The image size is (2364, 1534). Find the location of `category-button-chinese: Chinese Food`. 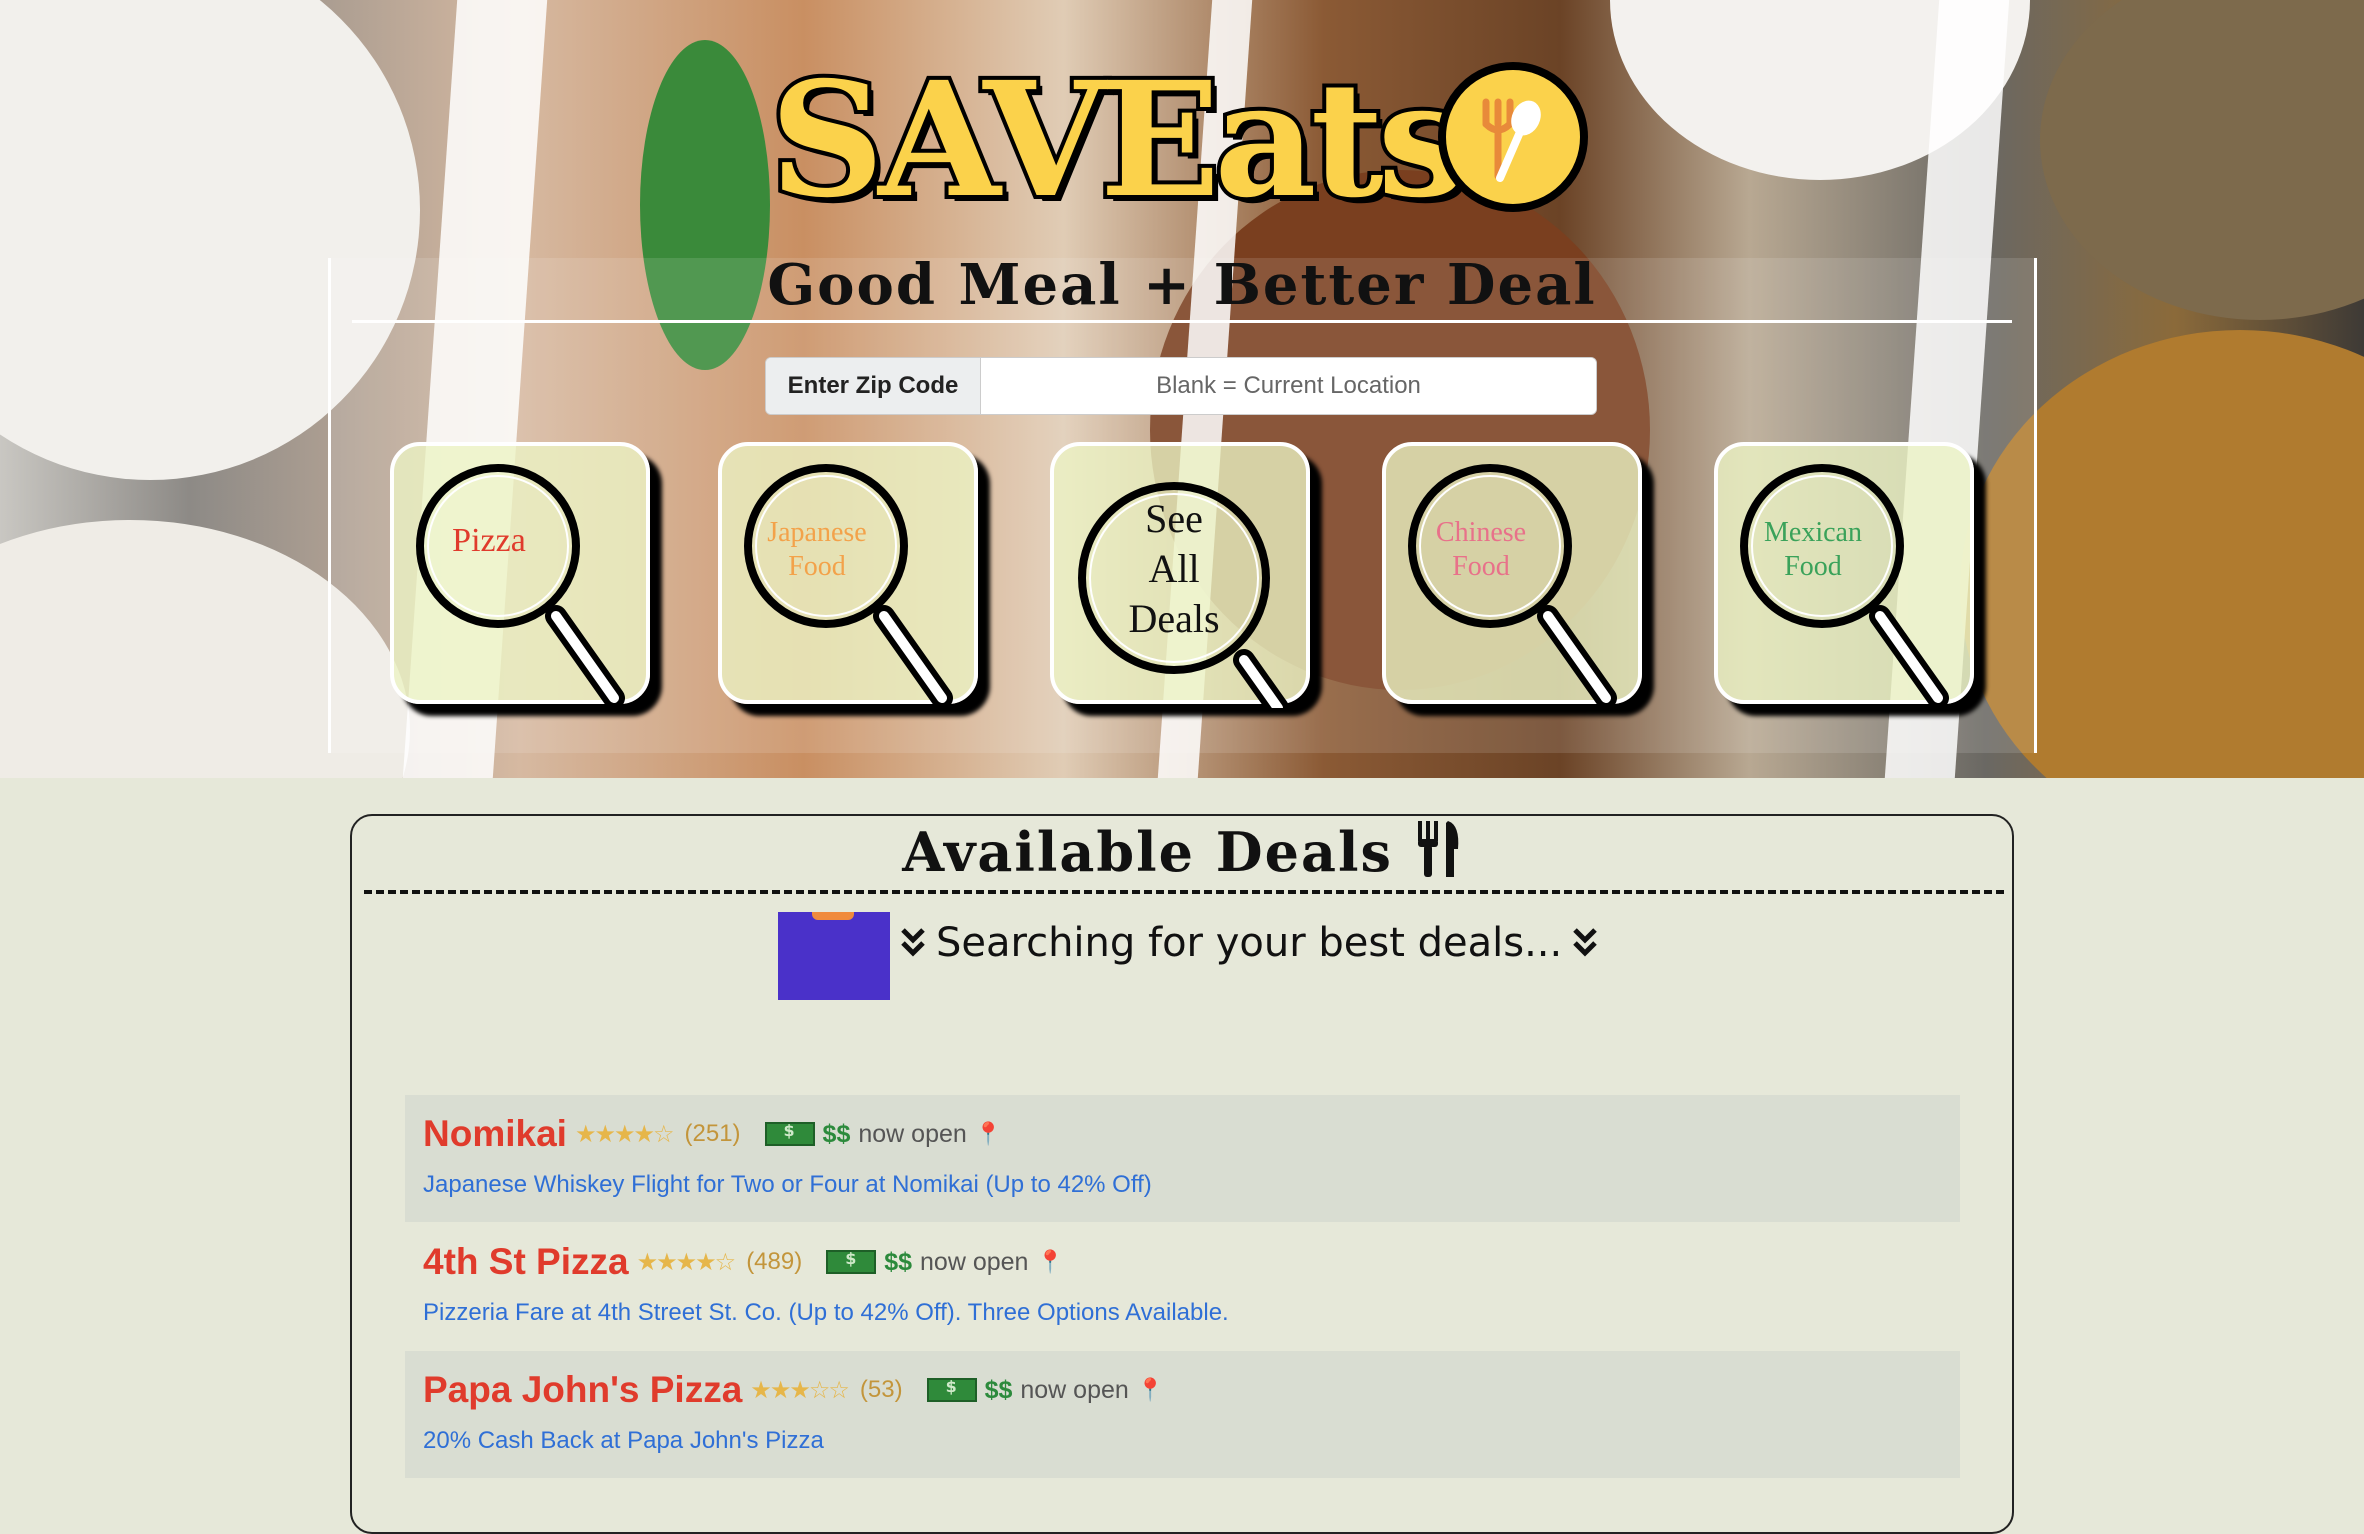

category-button-chinese: Chinese Food is located at coordinates (1512, 575).